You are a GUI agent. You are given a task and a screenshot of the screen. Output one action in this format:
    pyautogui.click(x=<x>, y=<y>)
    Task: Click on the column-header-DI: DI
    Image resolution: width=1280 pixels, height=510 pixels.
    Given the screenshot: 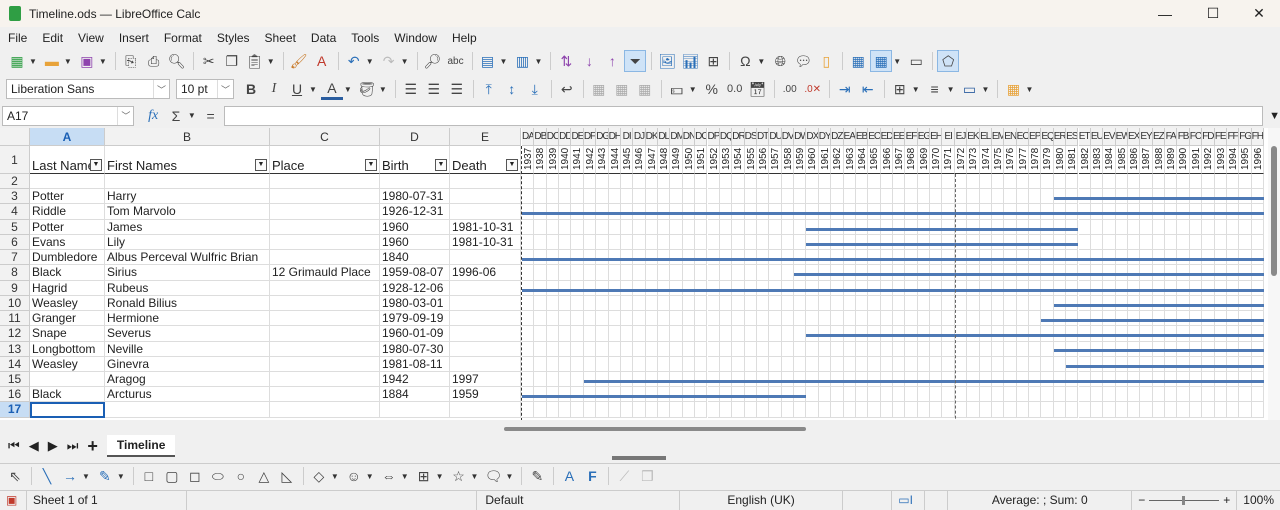 What is the action you would take?
    pyautogui.click(x=627, y=137)
    